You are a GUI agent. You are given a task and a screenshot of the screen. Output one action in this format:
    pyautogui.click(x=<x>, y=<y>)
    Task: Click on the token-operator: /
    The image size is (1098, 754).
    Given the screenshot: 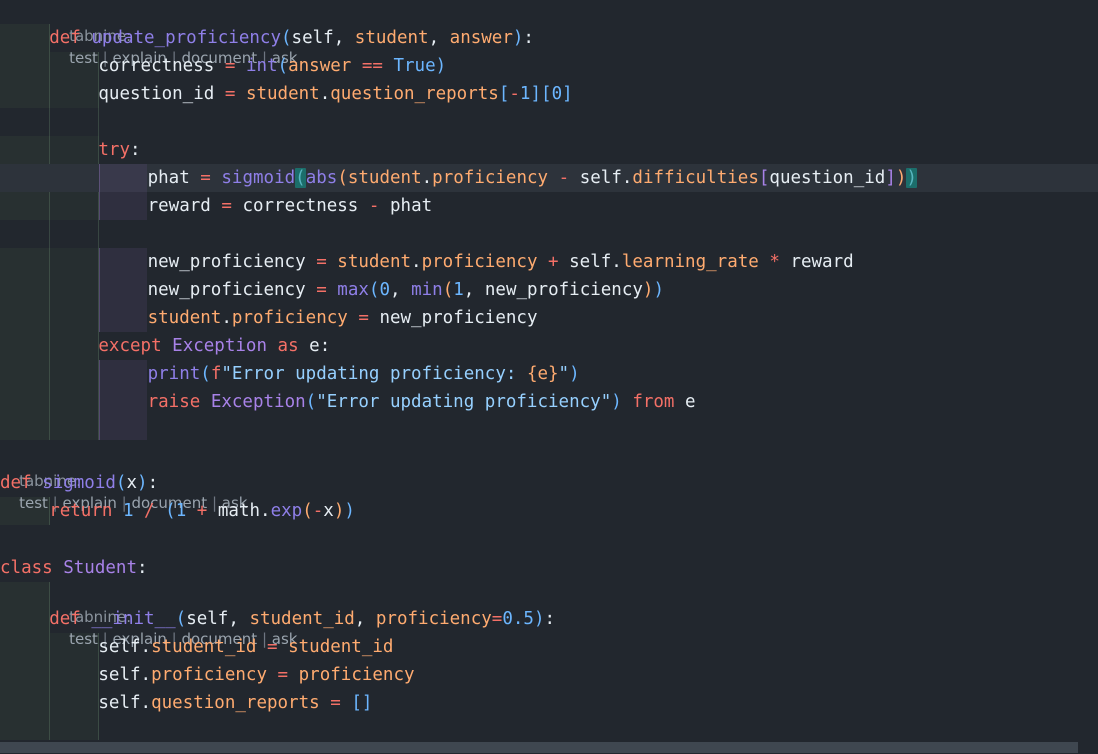 What is the action you would take?
    pyautogui.click(x=149, y=511)
    